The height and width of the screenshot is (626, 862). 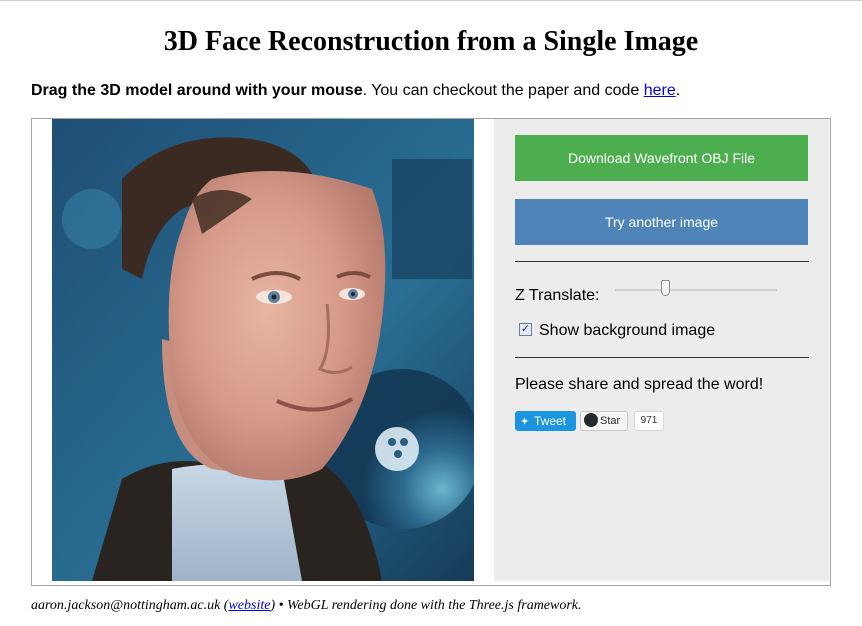 What do you see at coordinates (503, 90) in the screenshot?
I see `intro-rest: . You can checkout the paper and code` at bounding box center [503, 90].